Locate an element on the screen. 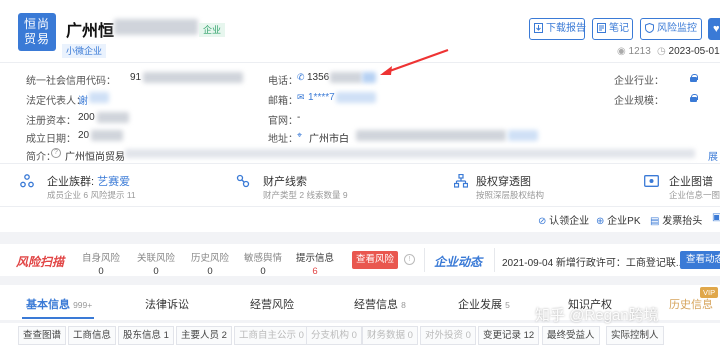 The height and width of the screenshot is (350, 720). download-report-button: 下载报告 is located at coordinates (557, 29).